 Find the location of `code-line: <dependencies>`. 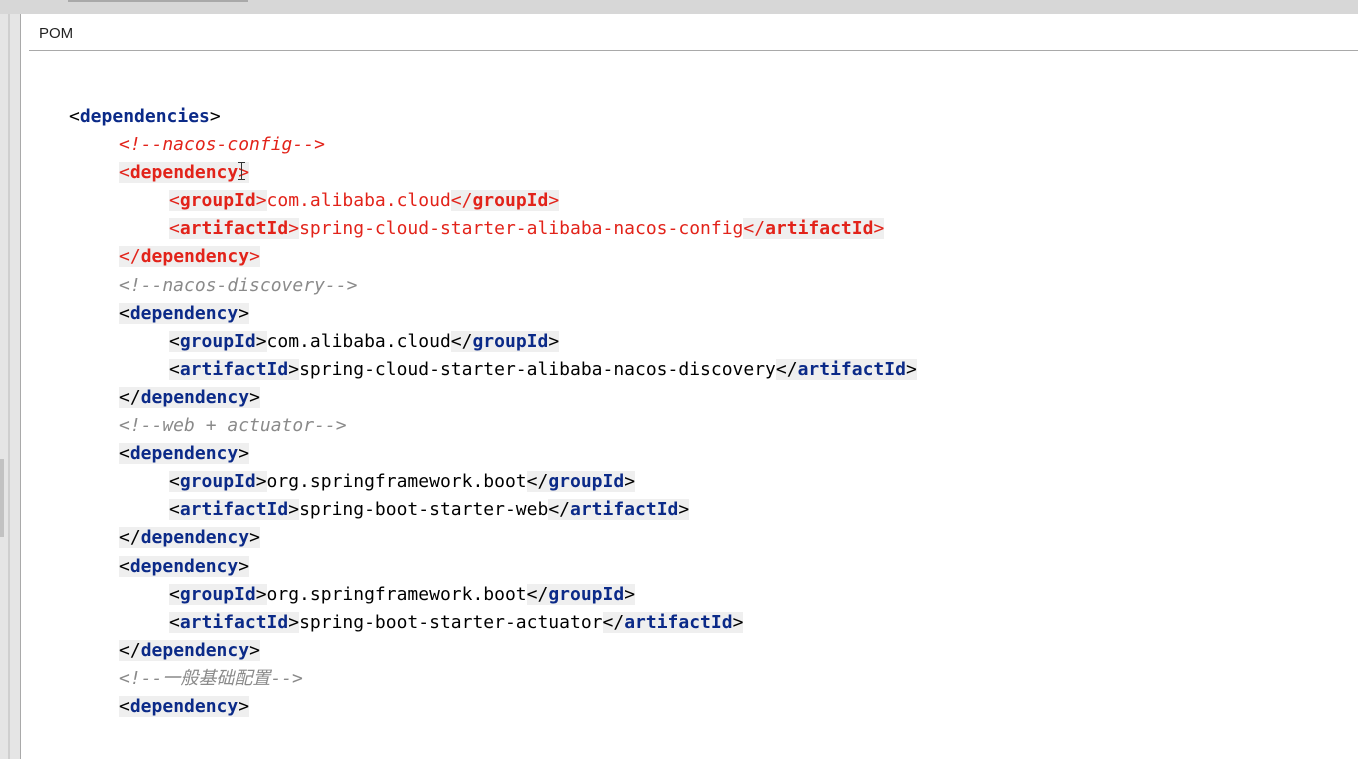

code-line: <dependencies> is located at coordinates (145, 116).